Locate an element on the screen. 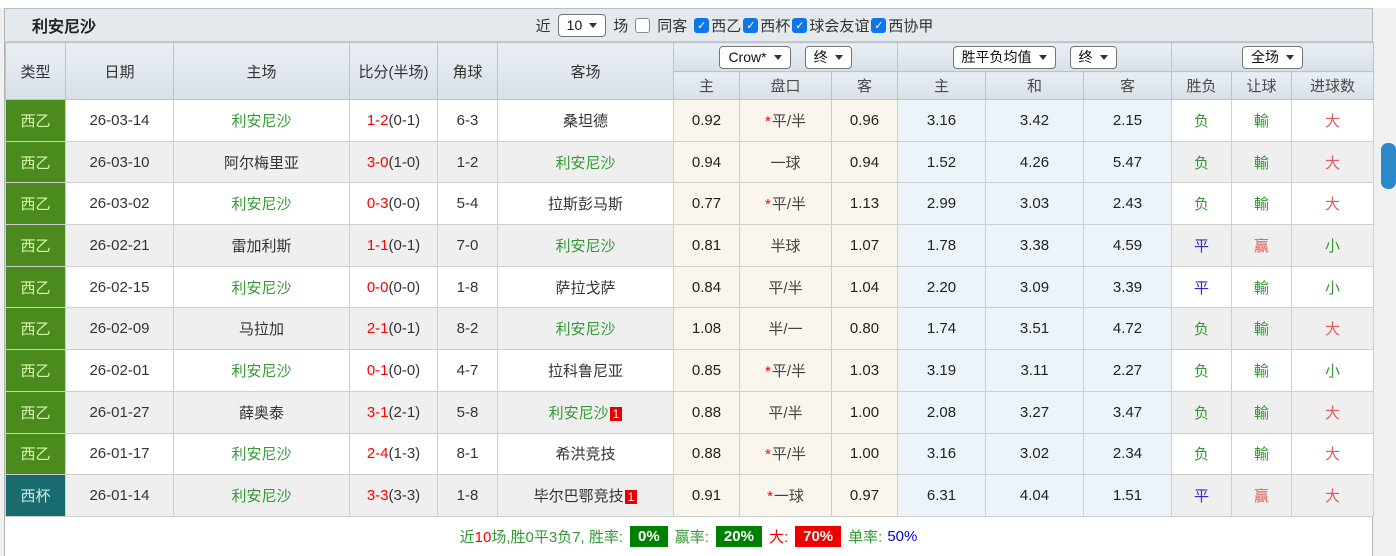  away-team-name: 毕尔巴鄂竞技 is located at coordinates (579, 496).